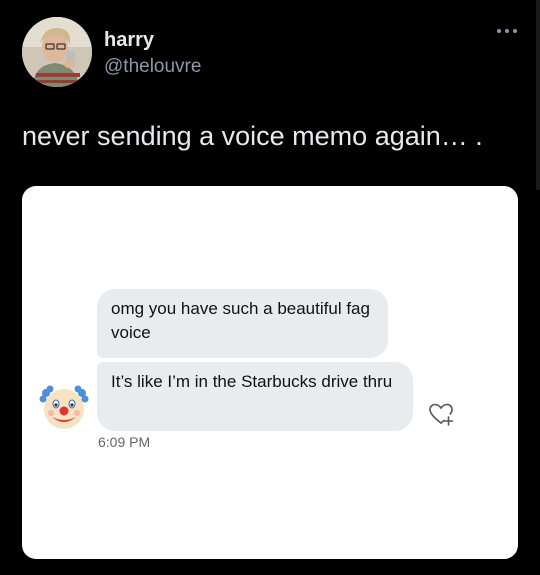  Describe the element at coordinates (538, 95) in the screenshot. I see `scrollbar-track` at that location.